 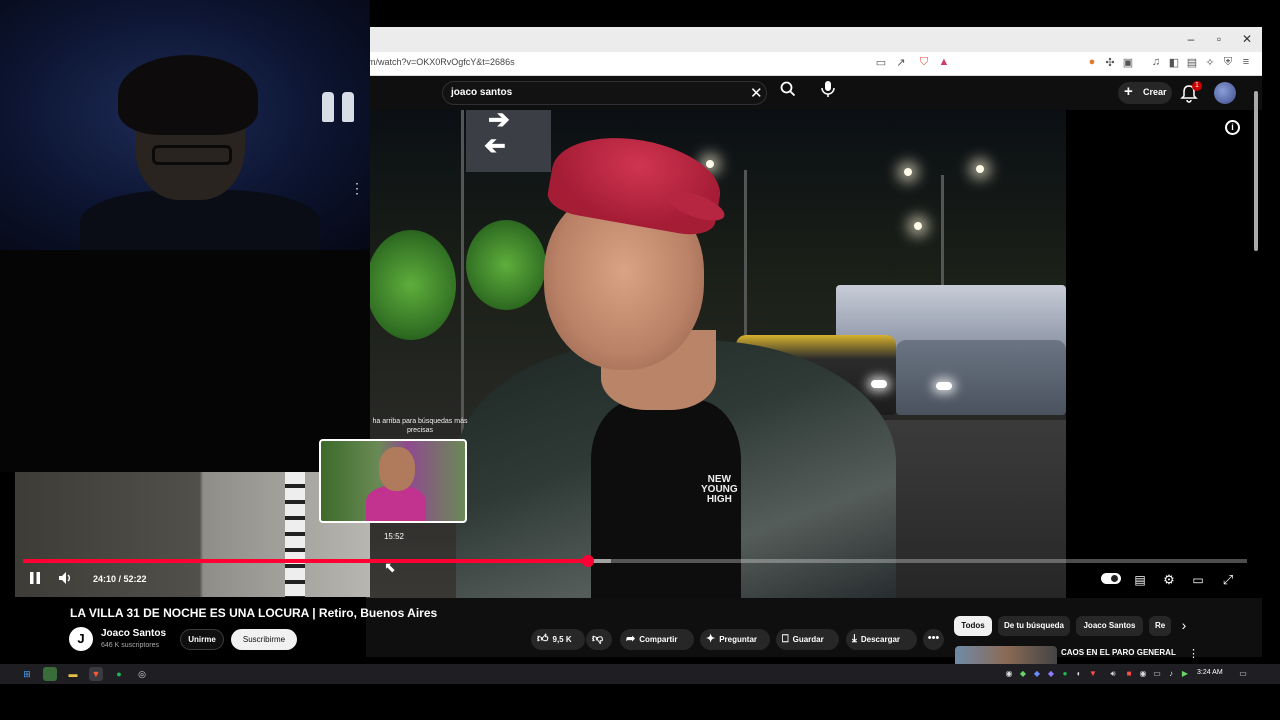 I want to click on notification-center-icon: ▭, so click(x=1243, y=674).